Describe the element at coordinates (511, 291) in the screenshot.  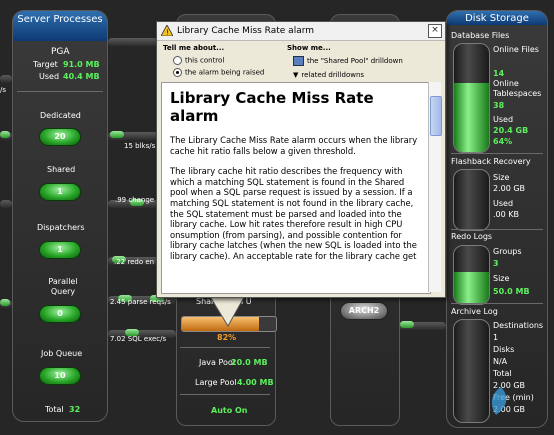
I see `redo-size-value: 50.0 MB` at that location.